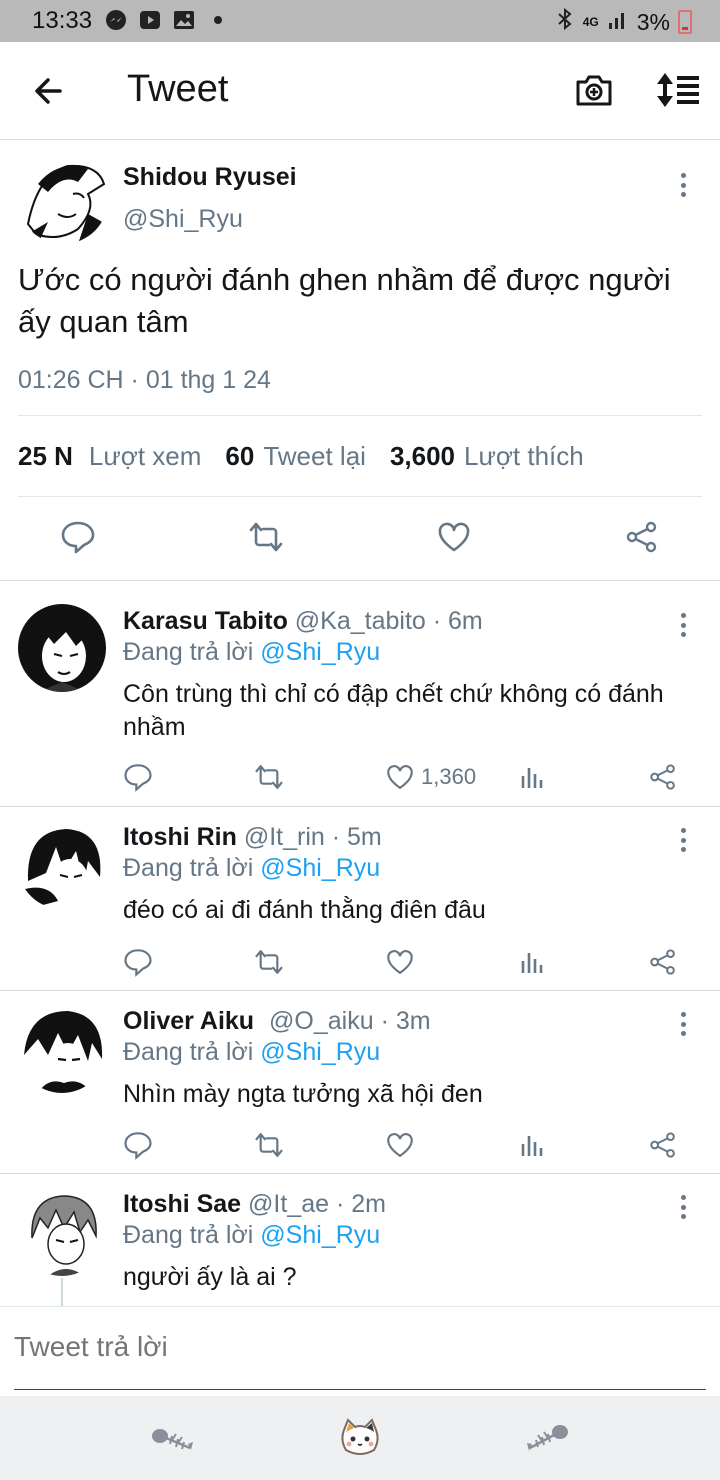  What do you see at coordinates (62, 20) in the screenshot?
I see `status-time: 13:33` at bounding box center [62, 20].